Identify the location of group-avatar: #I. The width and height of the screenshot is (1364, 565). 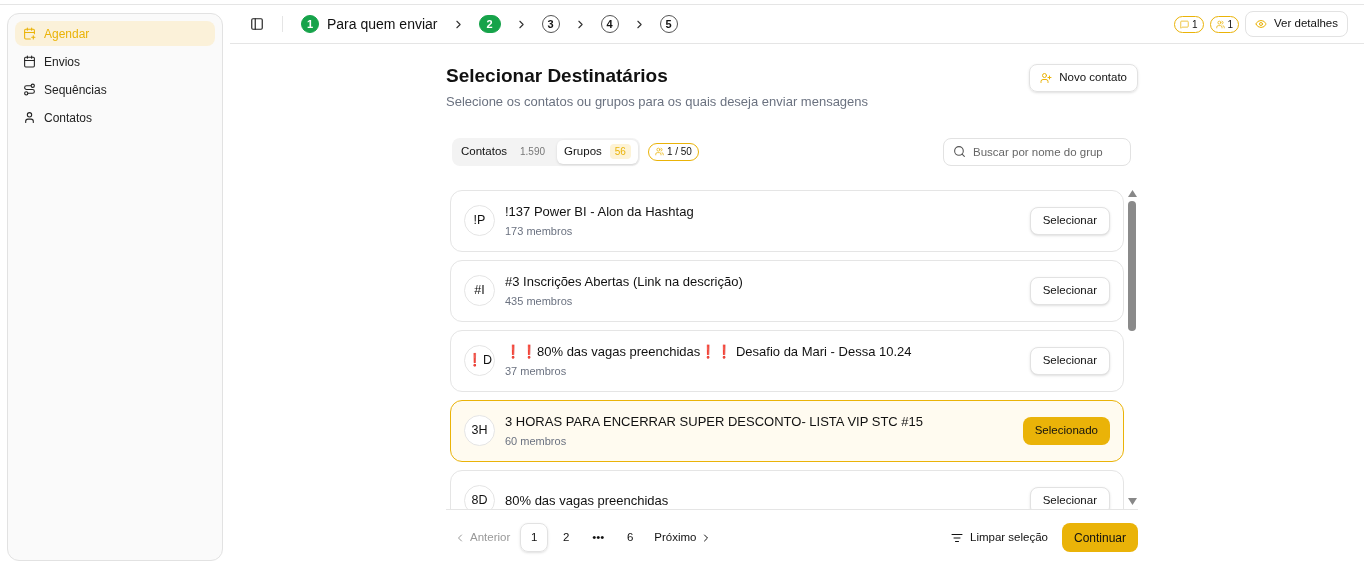
(479, 290).